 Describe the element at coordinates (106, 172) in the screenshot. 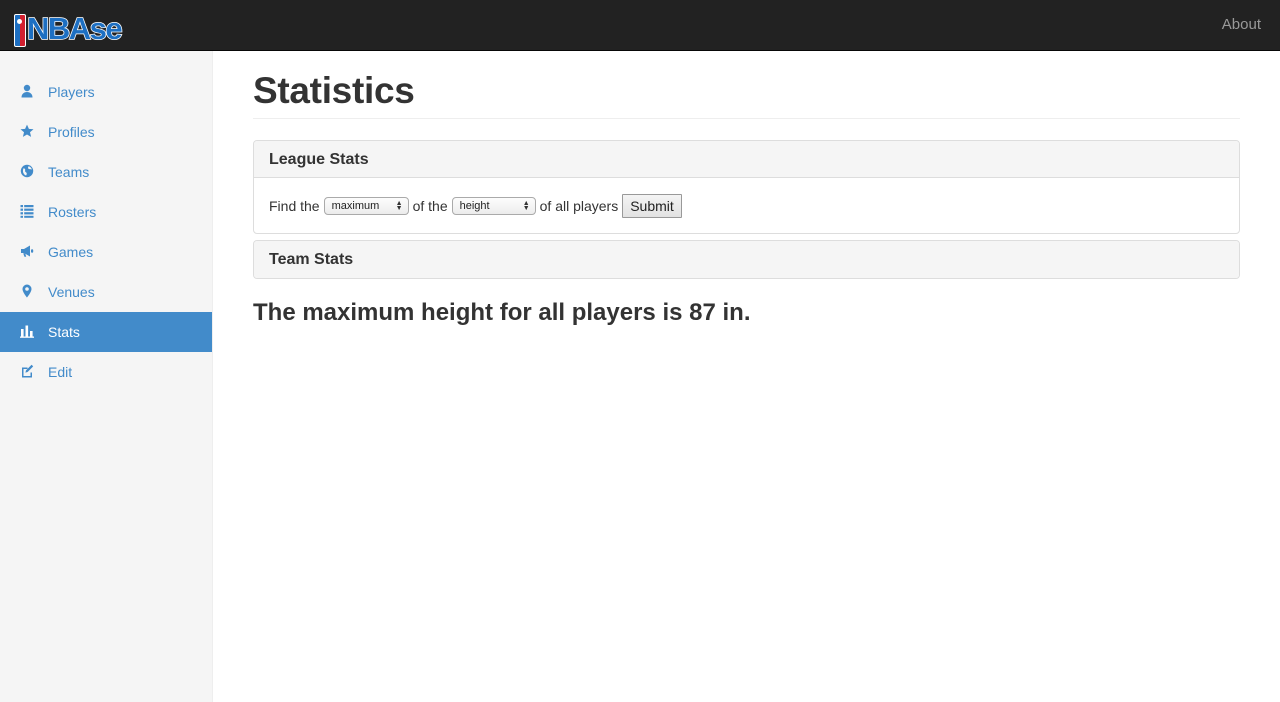

I see `sidebar-item-teams: Teams` at that location.